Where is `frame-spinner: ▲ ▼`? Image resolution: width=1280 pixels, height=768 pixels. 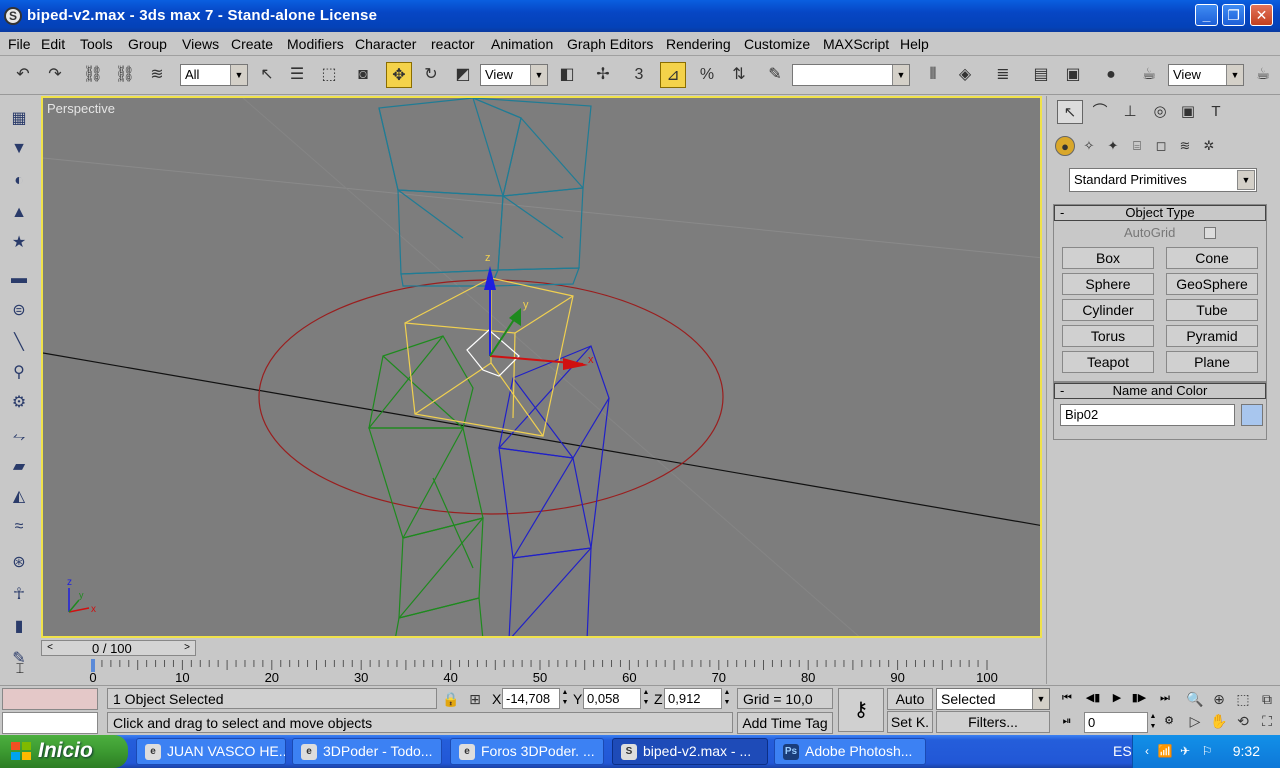
frame-spinner: ▲ ▼ is located at coordinates (1153, 722).